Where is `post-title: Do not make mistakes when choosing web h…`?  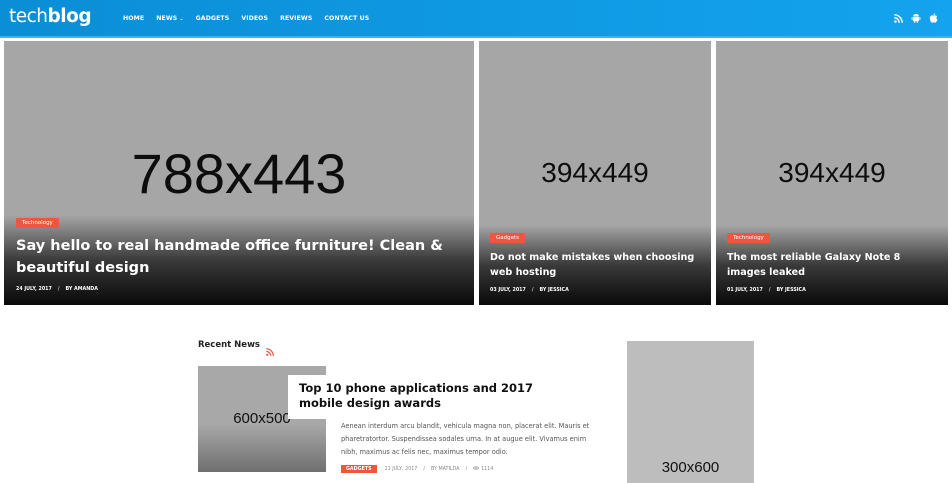 post-title: Do not make mistakes when choosing web h… is located at coordinates (597, 265).